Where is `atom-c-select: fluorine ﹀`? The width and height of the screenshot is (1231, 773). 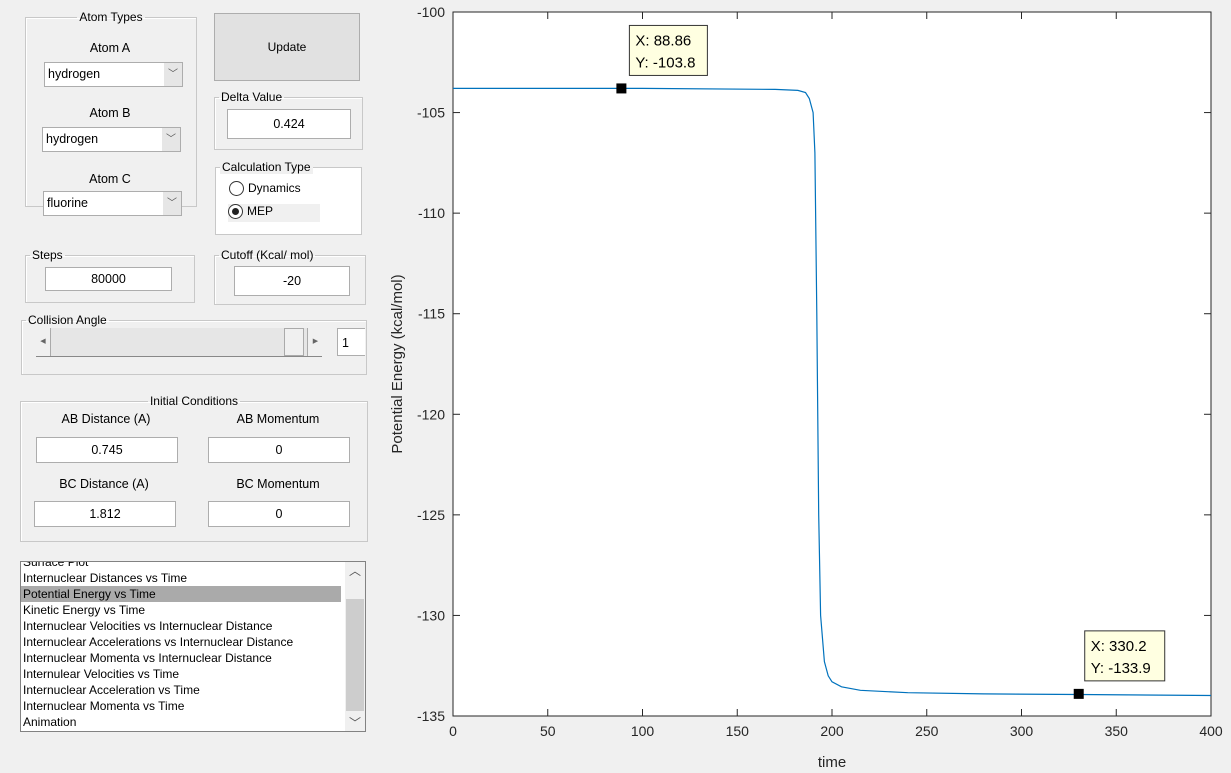
atom-c-select: fluorine ﹀ is located at coordinates (112, 203).